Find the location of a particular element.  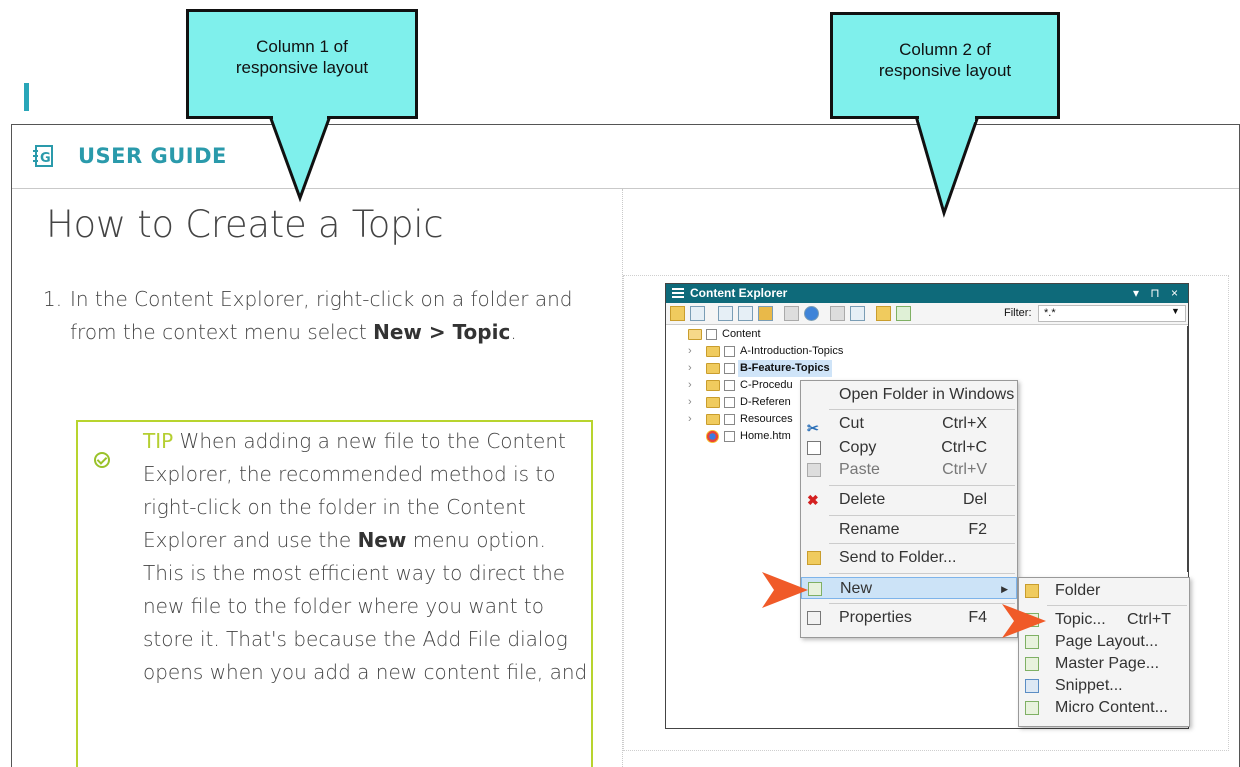

callout-text: Column 2 of responsive layout is located at coordinates (945, 60).